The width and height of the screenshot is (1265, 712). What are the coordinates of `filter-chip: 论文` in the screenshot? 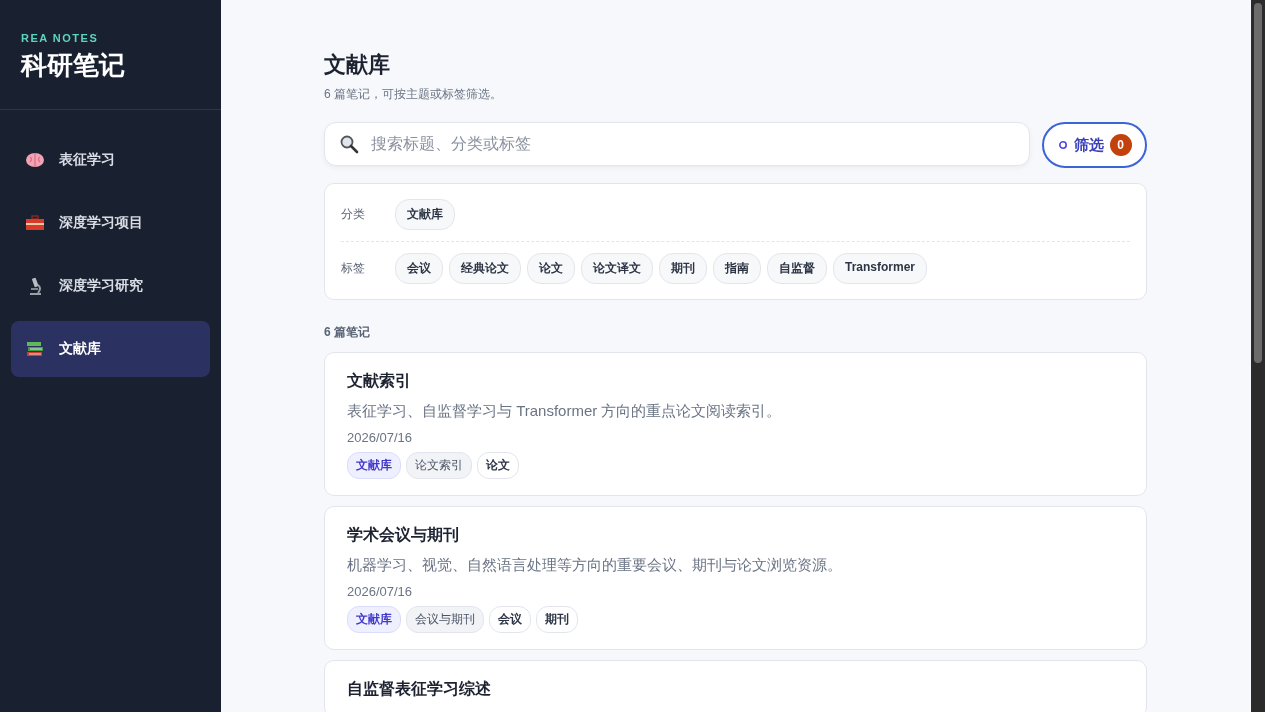 It's located at (551, 268).